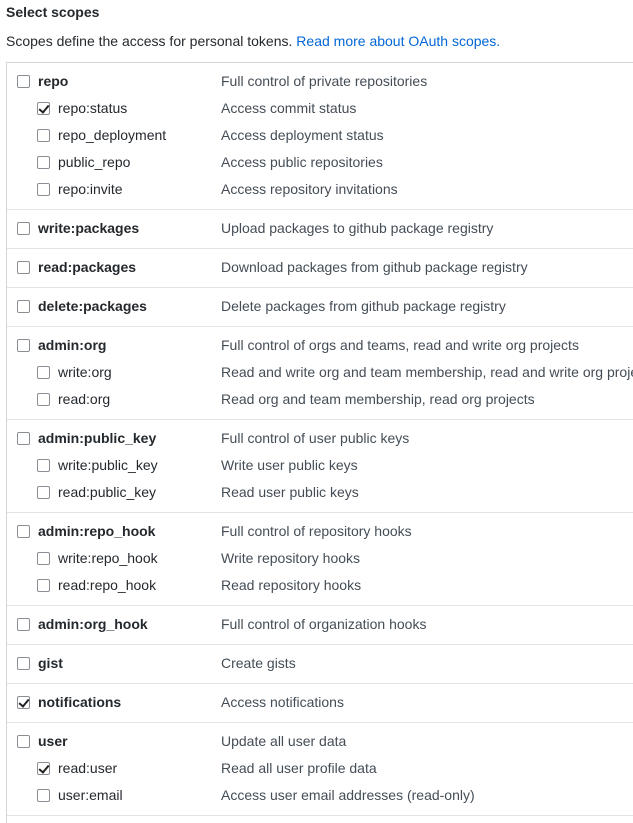 This screenshot has width=633, height=823. I want to click on scope-name: gist, so click(50, 663).